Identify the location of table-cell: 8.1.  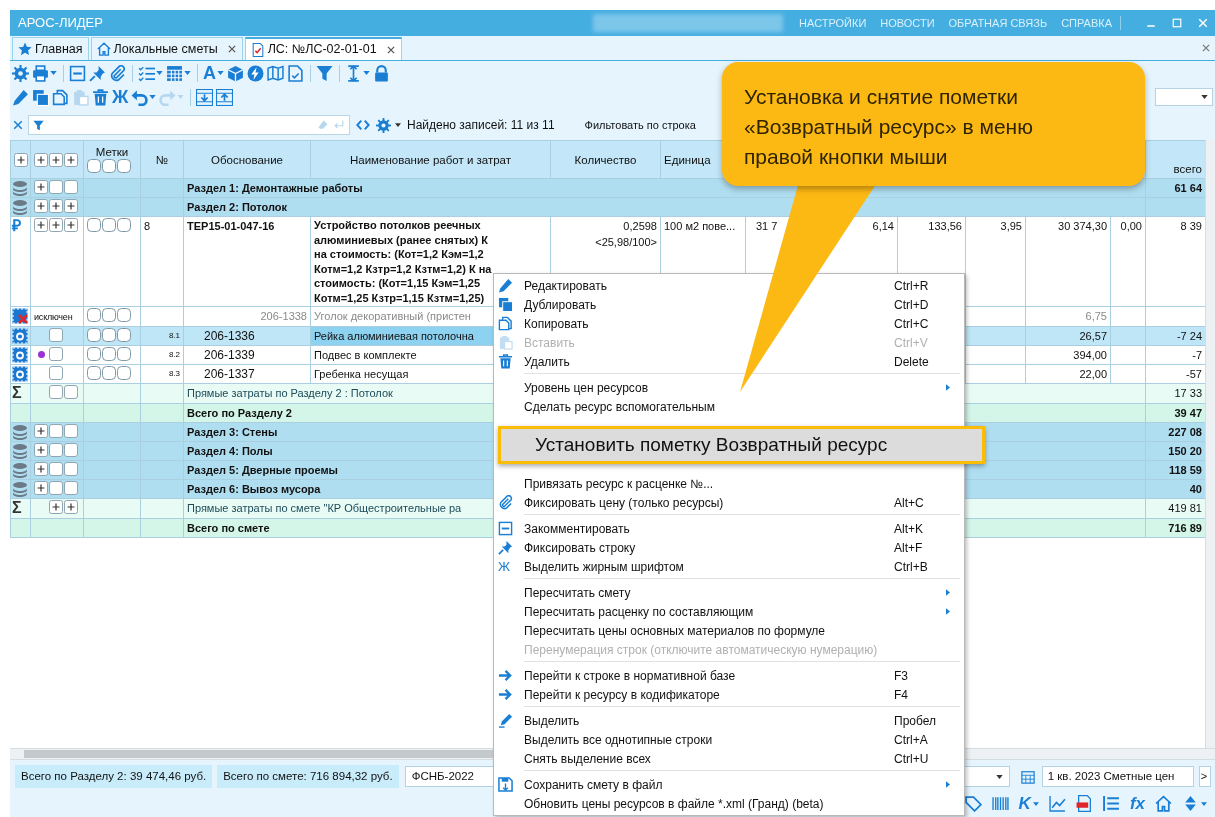
(162, 336).